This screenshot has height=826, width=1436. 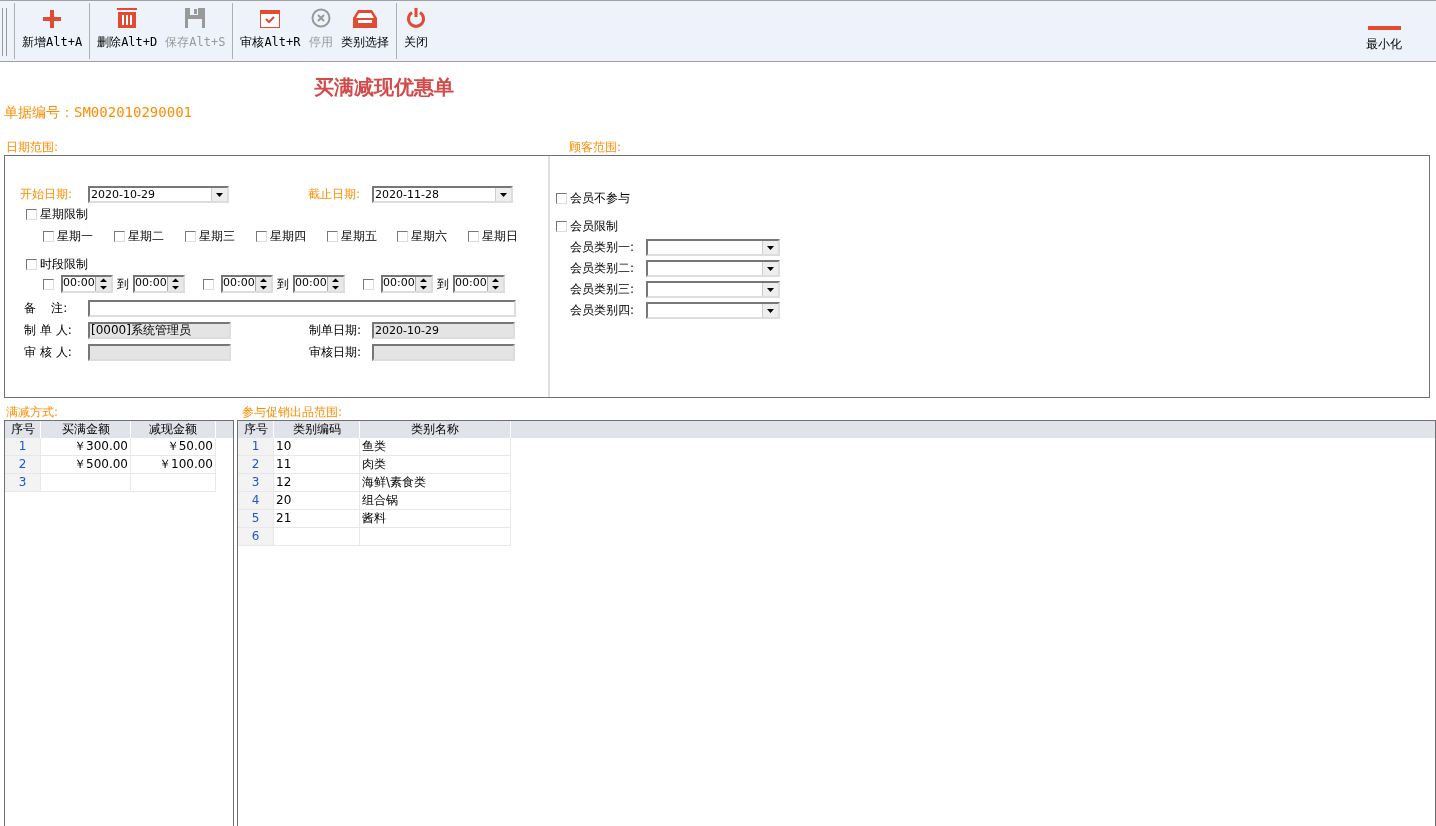 I want to click on minimize-icon, so click(x=1384, y=28).